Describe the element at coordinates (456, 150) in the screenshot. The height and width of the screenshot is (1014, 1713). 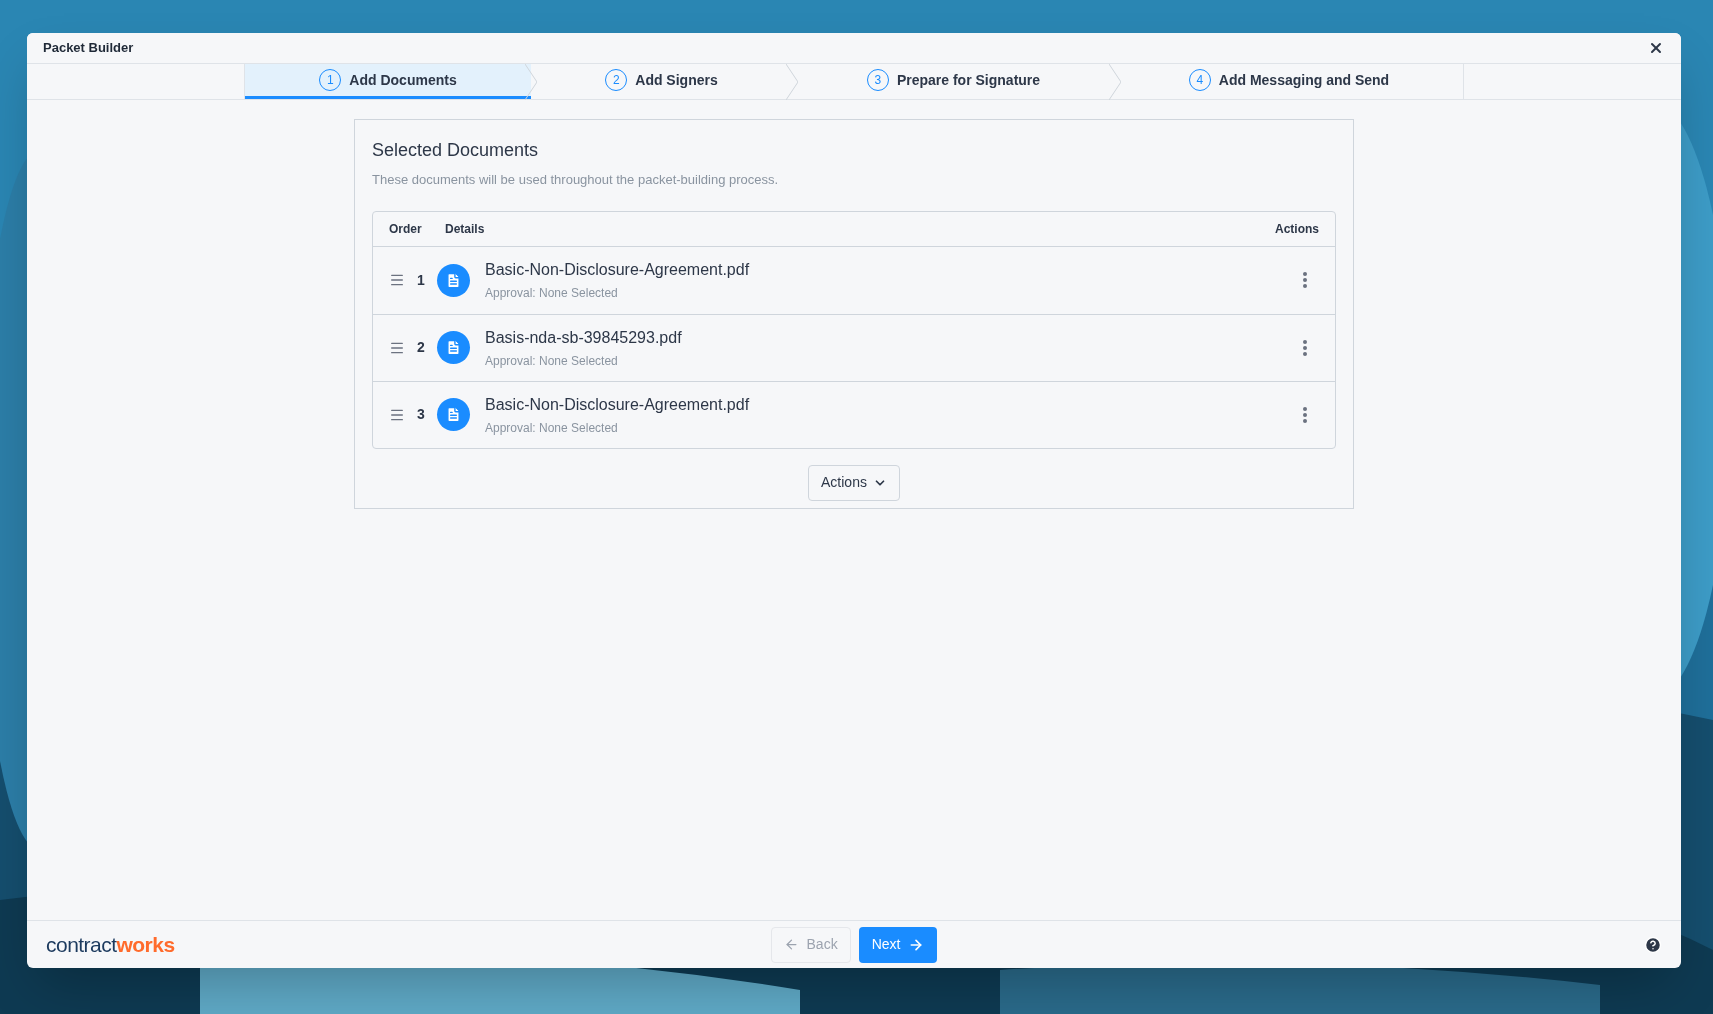
I see `card-title: Selected Documents` at that location.